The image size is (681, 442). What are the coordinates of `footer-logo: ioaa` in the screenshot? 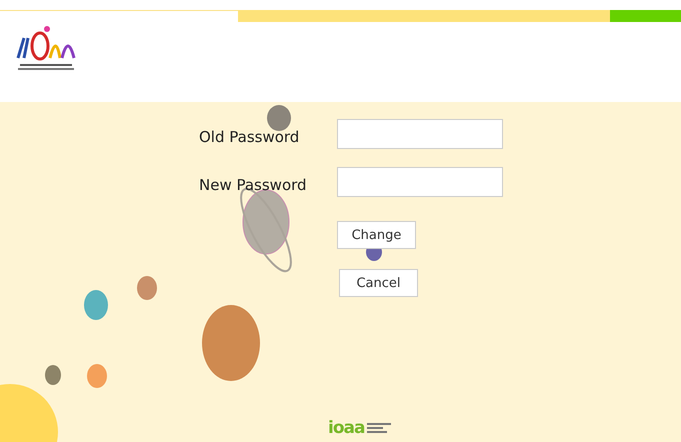 It's located at (346, 428).